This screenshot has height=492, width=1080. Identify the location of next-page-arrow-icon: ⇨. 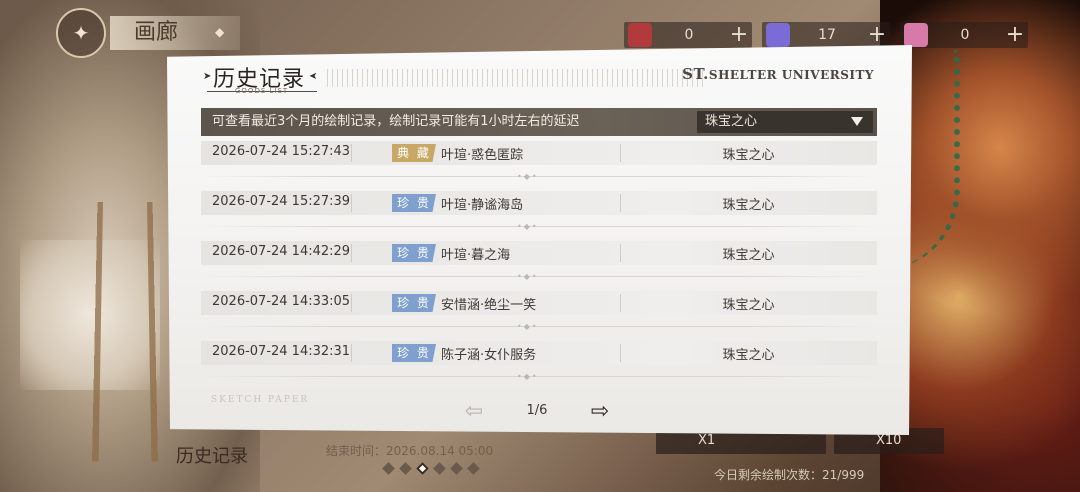
(600, 412).